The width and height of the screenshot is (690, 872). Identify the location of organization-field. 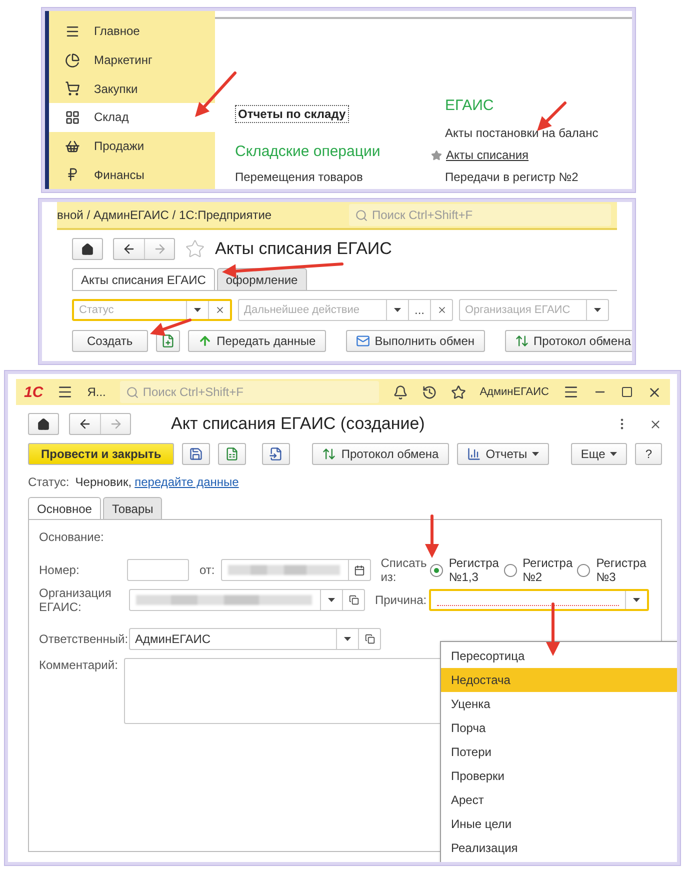
(247, 600).